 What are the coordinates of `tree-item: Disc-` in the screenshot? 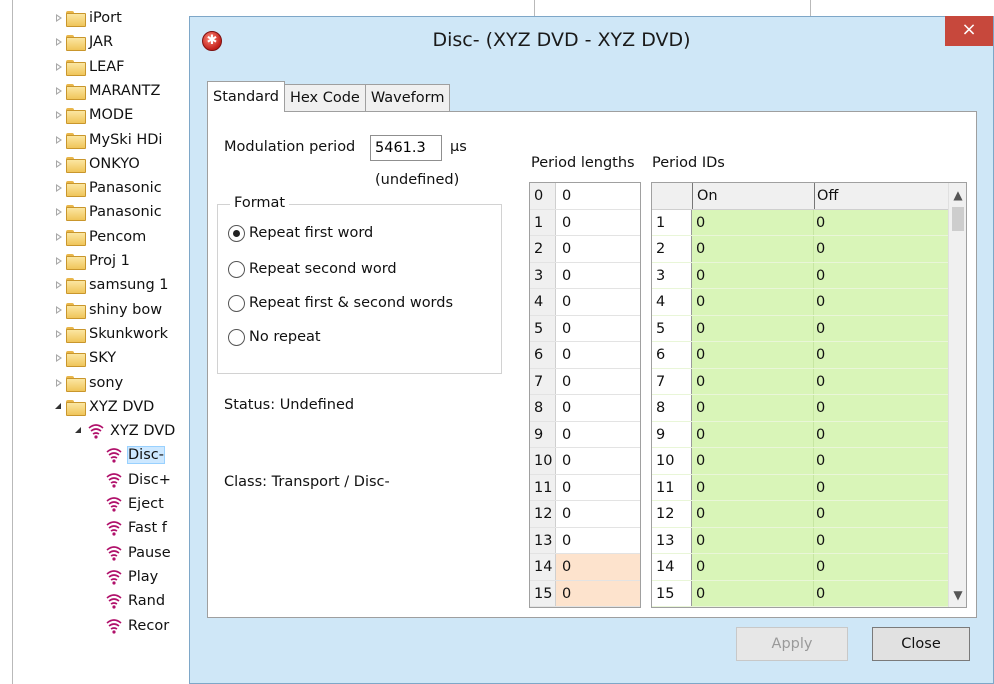 It's located at (134, 455).